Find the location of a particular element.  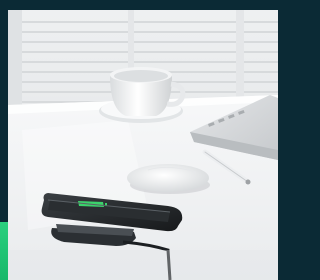

window-mullion-right is located at coordinates (240, 57).